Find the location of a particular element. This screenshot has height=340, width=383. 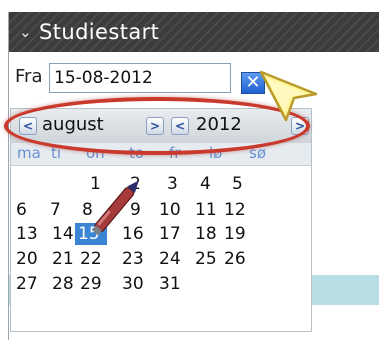

calendar-day: 24 is located at coordinates (172, 259).